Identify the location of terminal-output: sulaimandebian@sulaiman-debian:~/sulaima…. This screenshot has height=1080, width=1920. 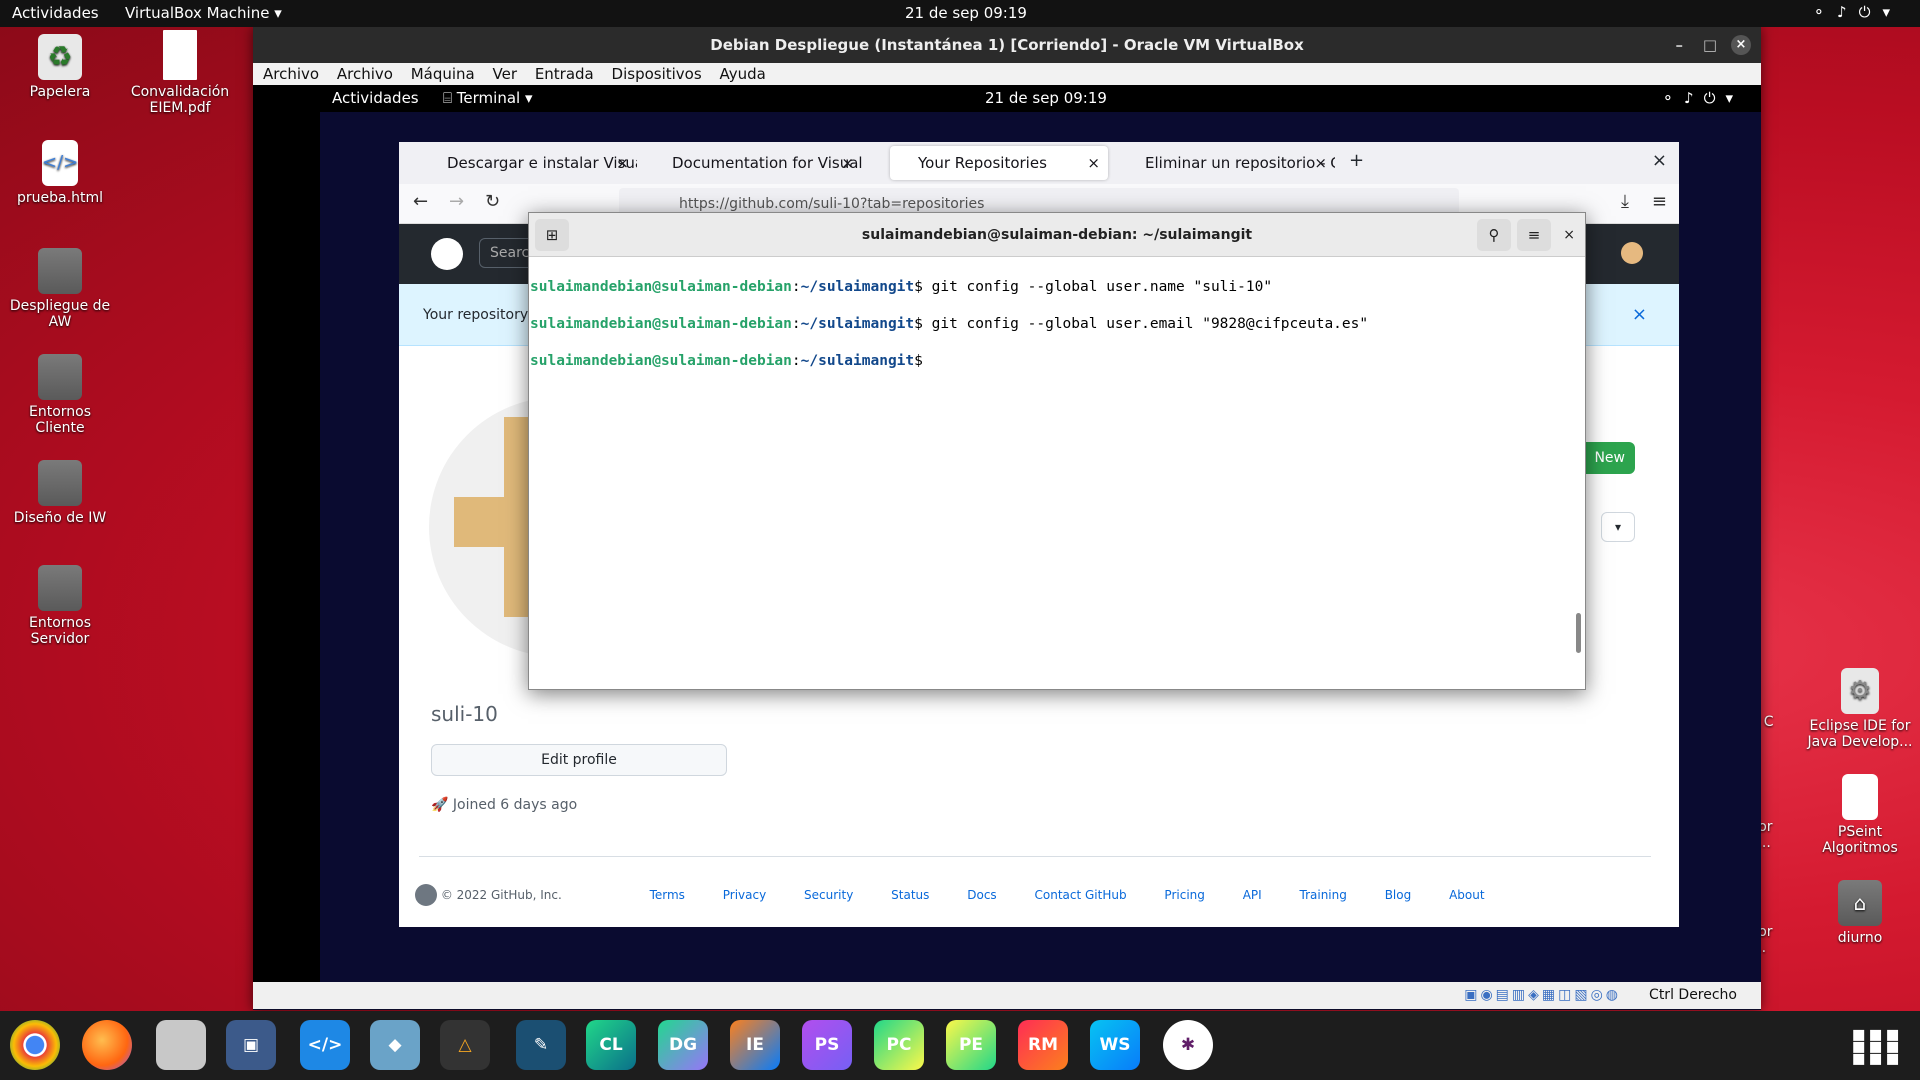
(1057, 333).